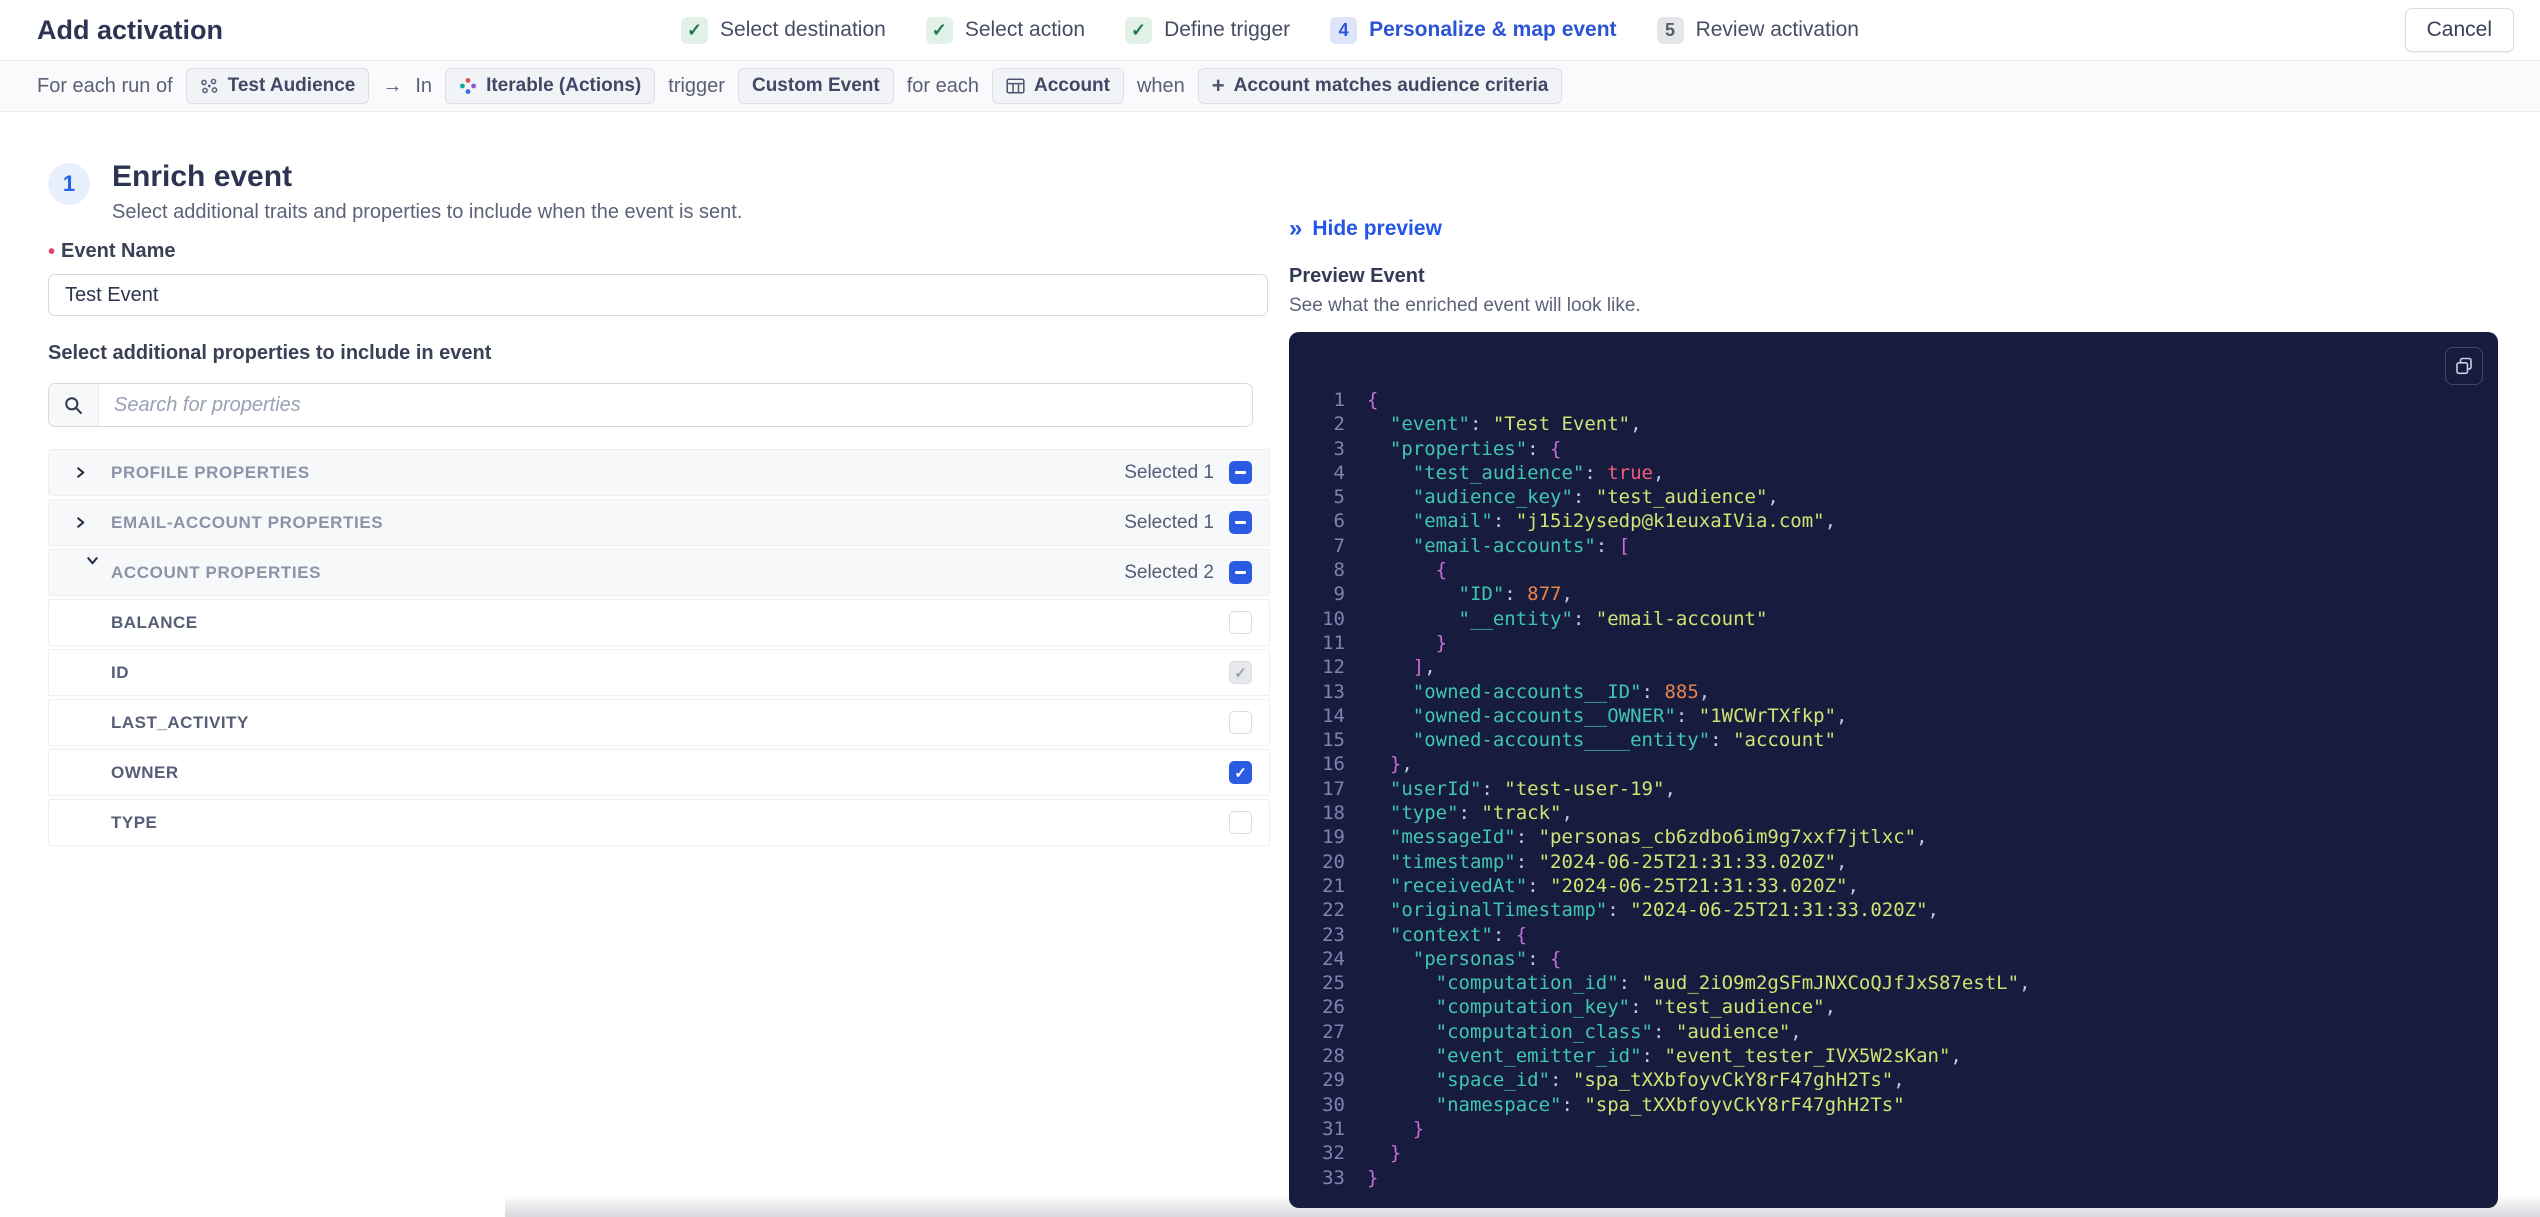 Image resolution: width=2540 pixels, height=1217 pixels. What do you see at coordinates (1188, 572) in the screenshot?
I see `group-header-right: Selected 2` at bounding box center [1188, 572].